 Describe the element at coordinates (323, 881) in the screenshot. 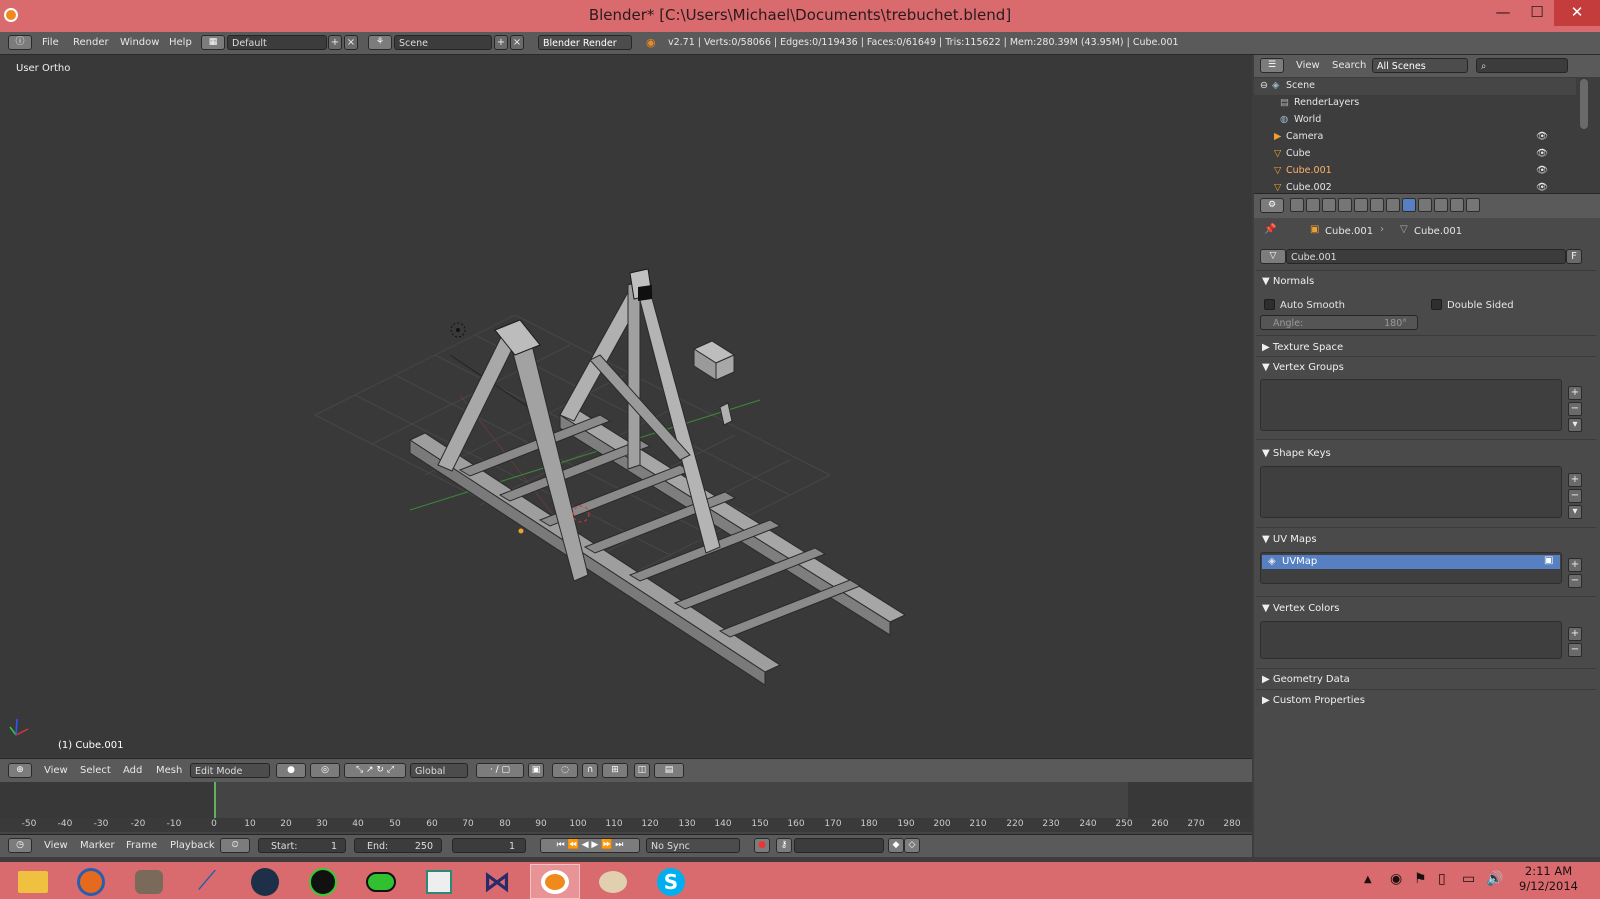

I see `razer-icon` at that location.